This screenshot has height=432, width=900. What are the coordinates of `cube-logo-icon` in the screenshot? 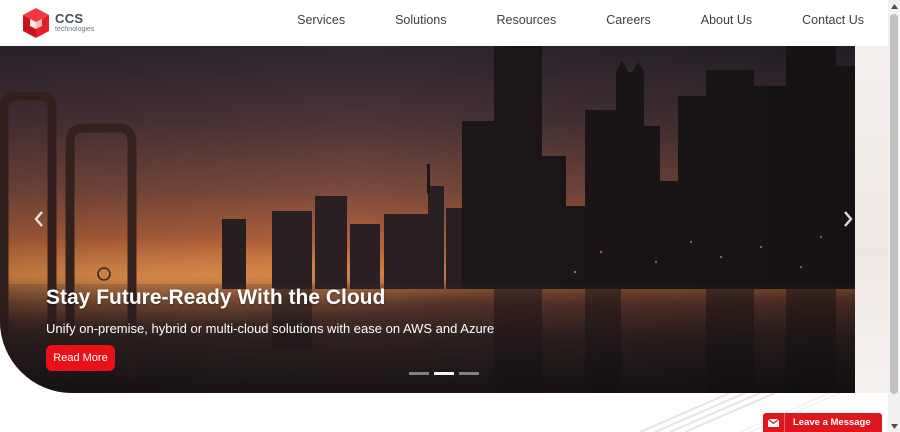 It's located at (36, 23).